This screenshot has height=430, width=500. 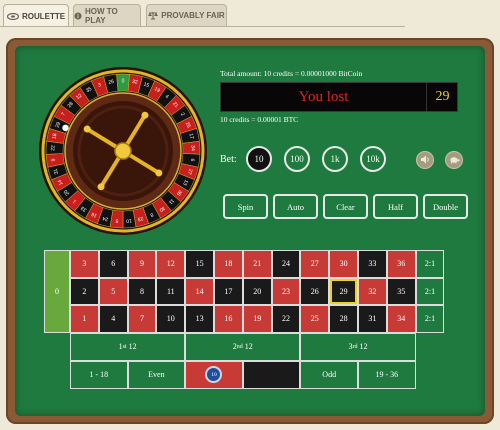 What do you see at coordinates (323, 97) in the screenshot?
I see `result-message: You lost` at bounding box center [323, 97].